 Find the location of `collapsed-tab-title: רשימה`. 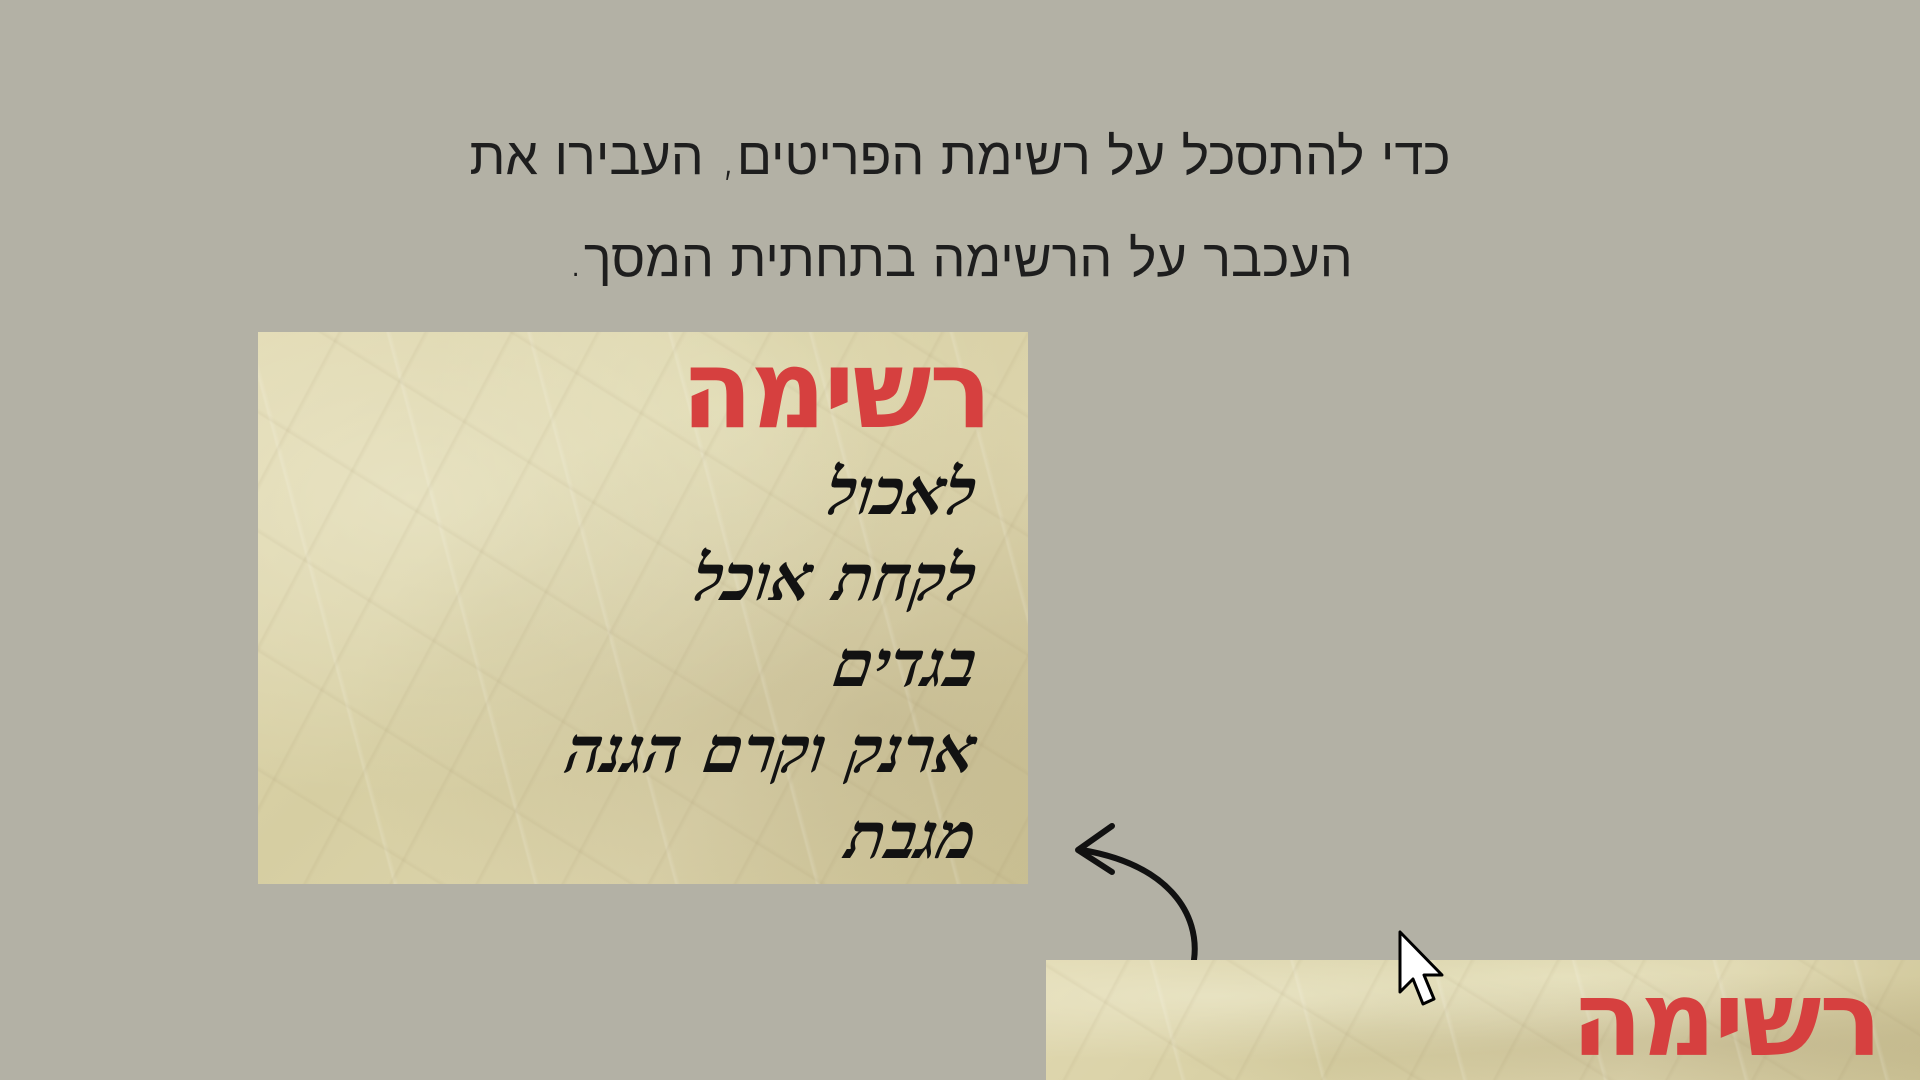

collapsed-tab-title: רשימה is located at coordinates (1726, 1020).